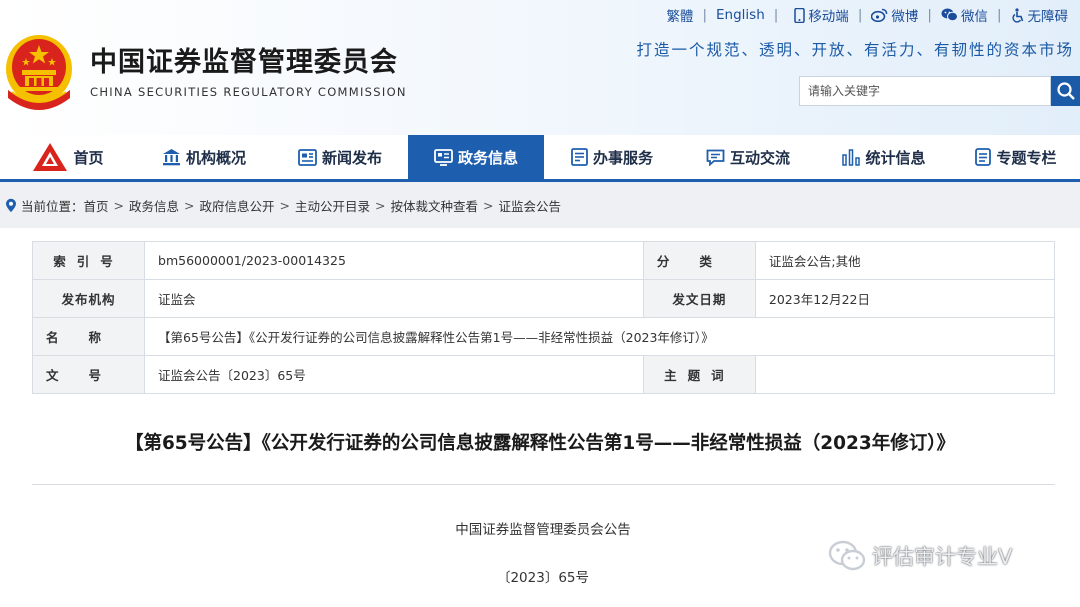 The width and height of the screenshot is (1080, 607). I want to click on search-icon, so click(1065, 91).